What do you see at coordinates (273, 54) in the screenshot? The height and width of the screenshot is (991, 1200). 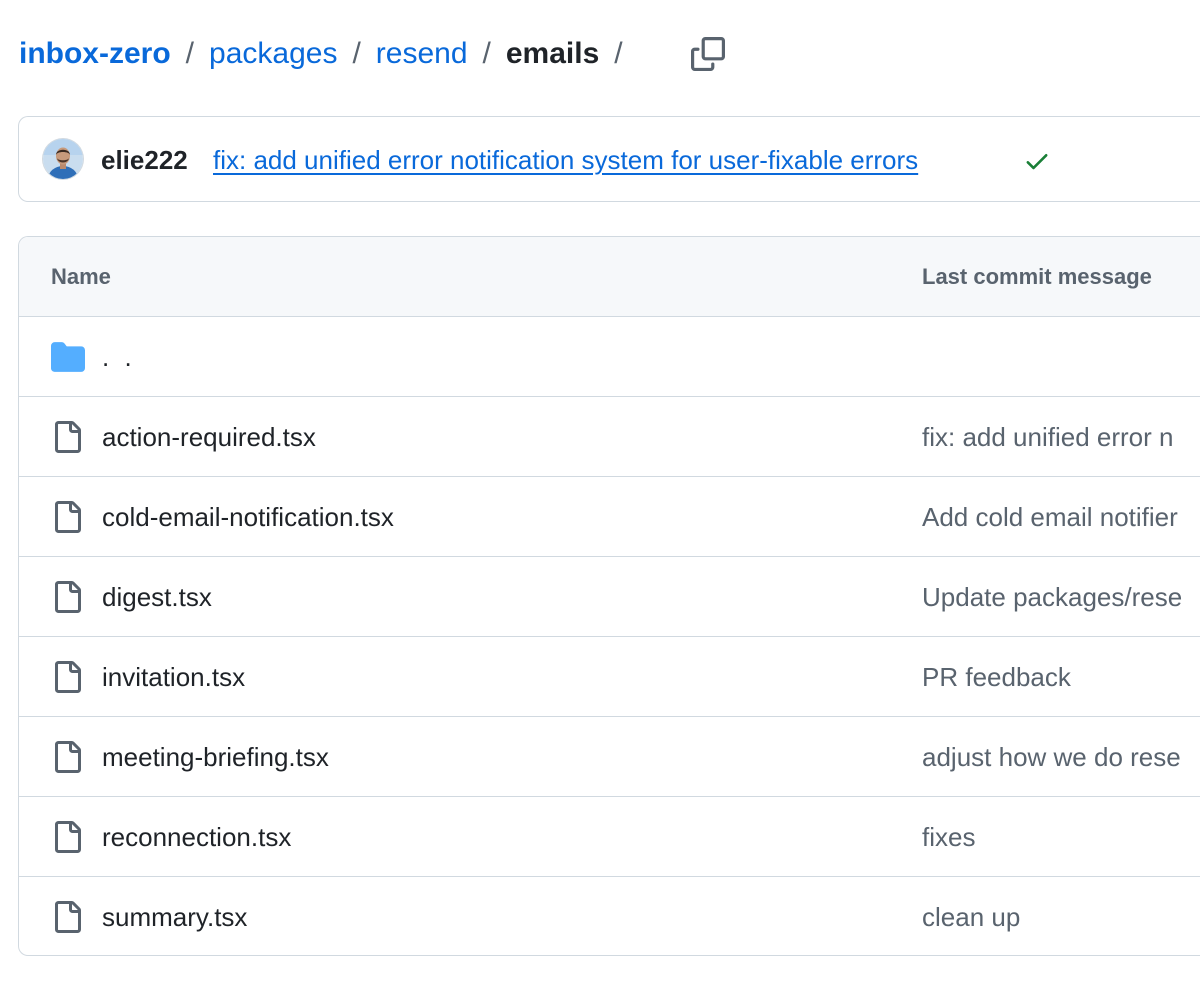 I see `breadcrumb-packages-link: packages` at bounding box center [273, 54].